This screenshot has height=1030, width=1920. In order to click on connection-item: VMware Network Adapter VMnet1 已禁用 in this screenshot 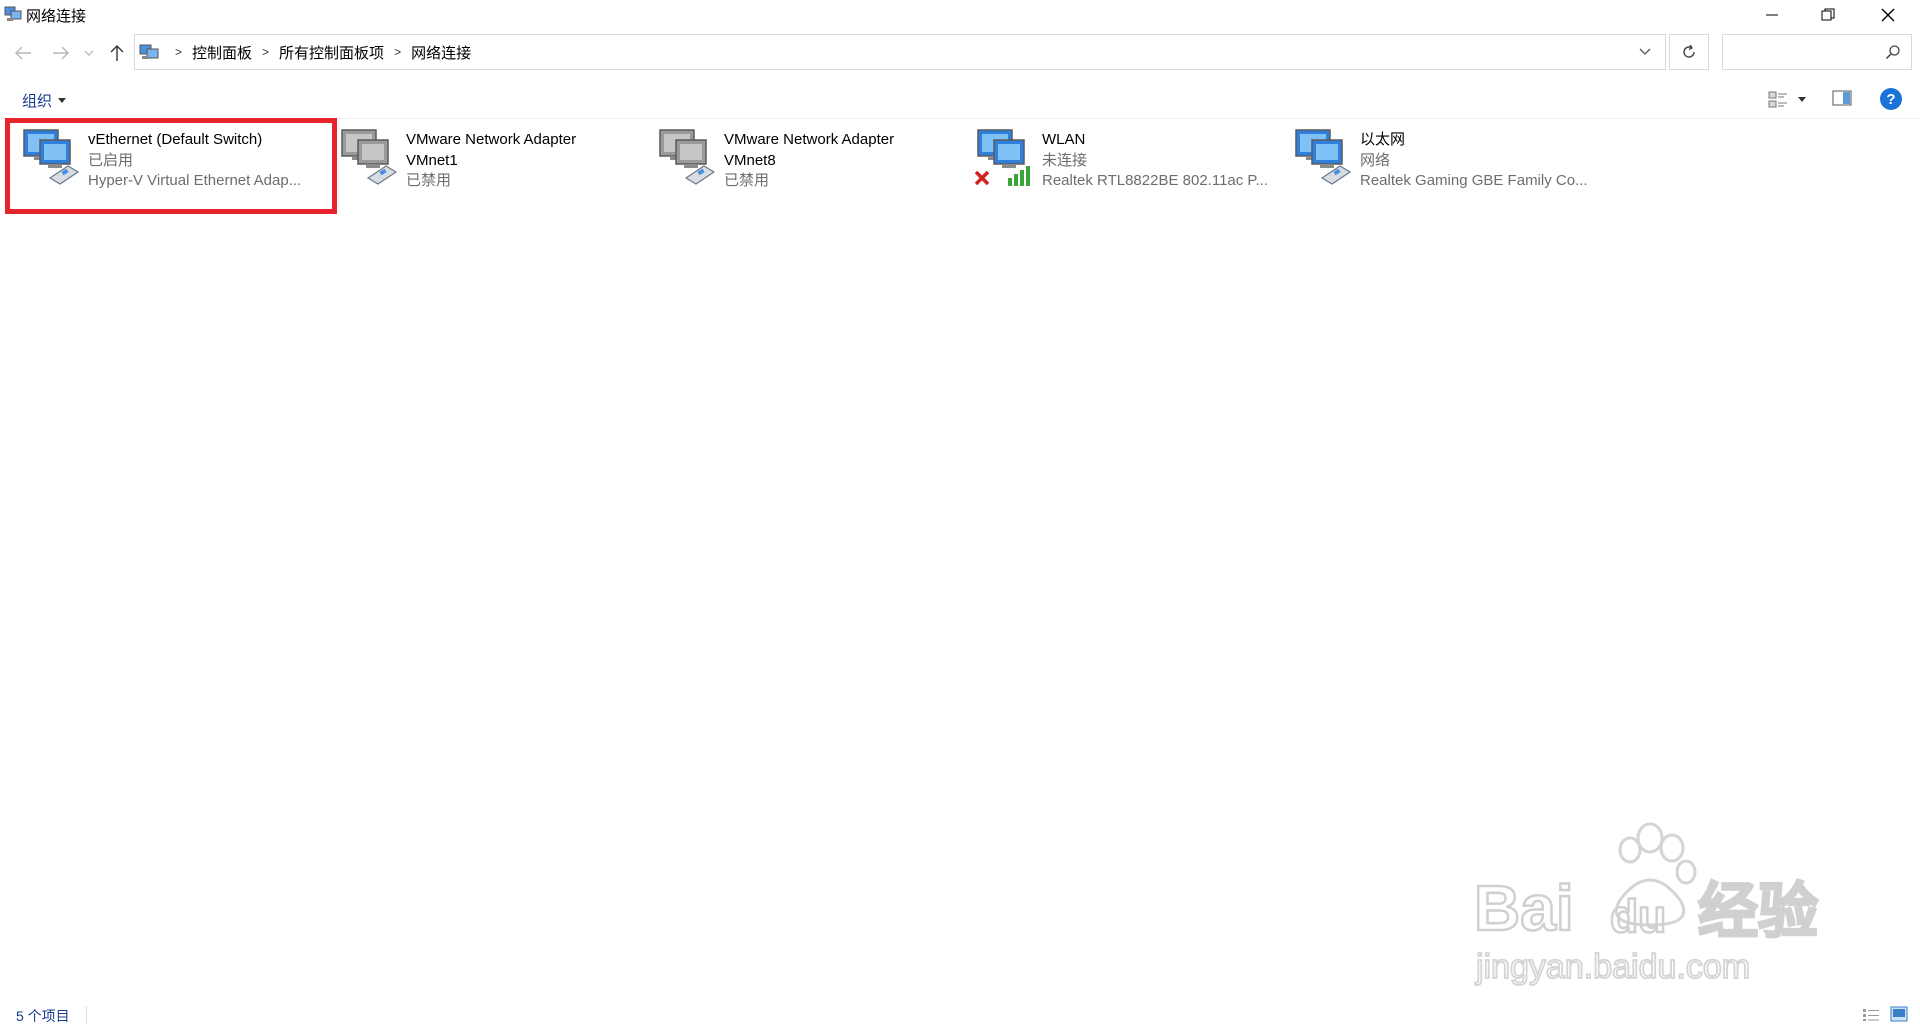, I will do `click(473, 164)`.